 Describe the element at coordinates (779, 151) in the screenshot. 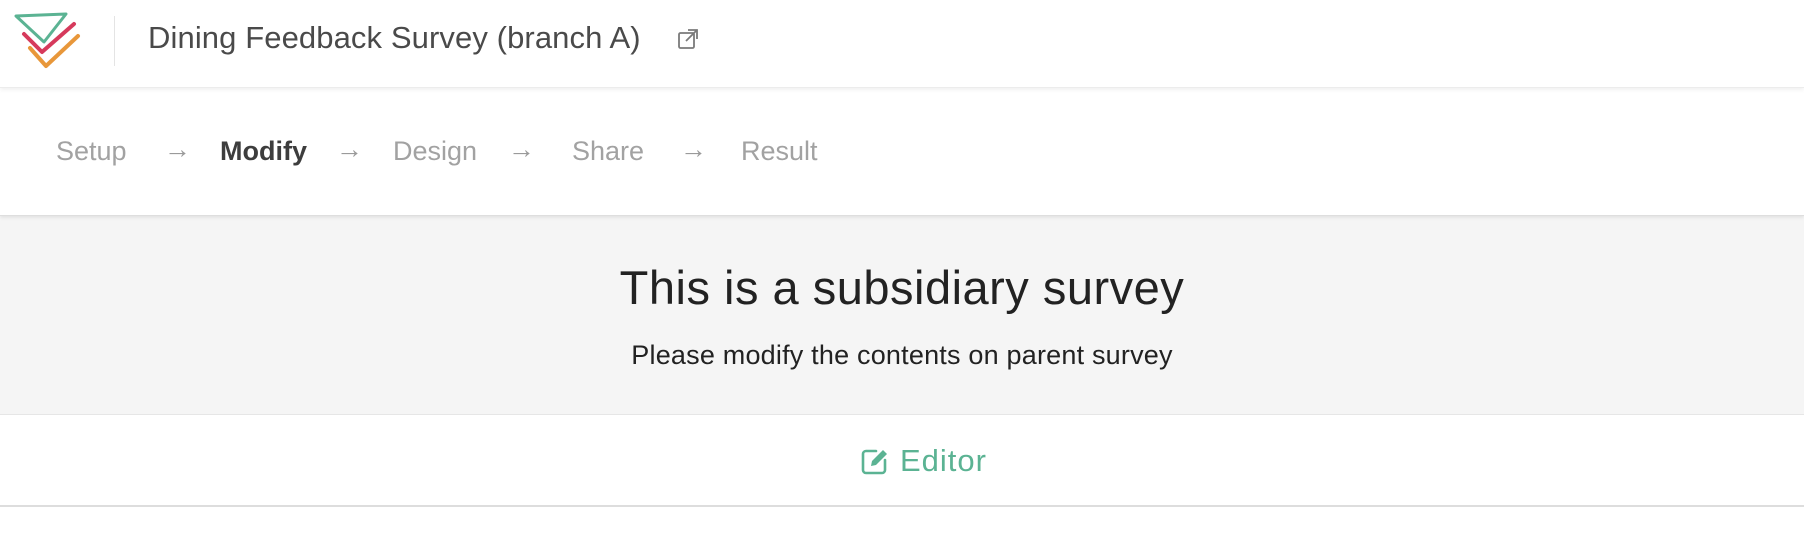

I see `step-result: Result` at that location.